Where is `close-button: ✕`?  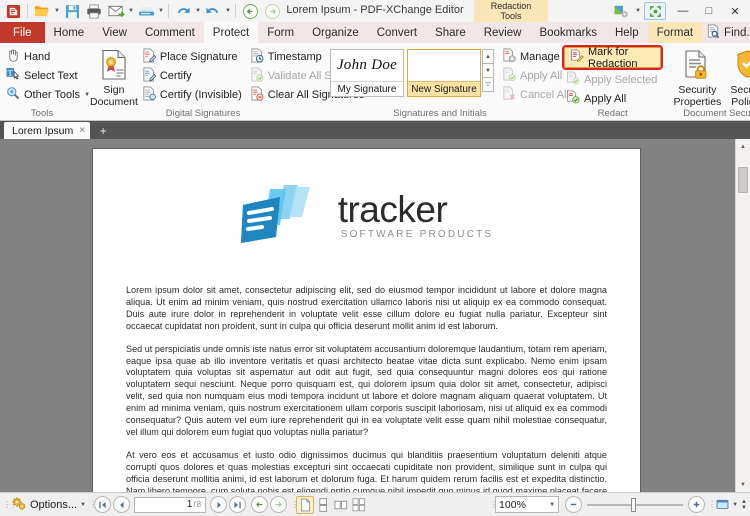
close-button: ✕ is located at coordinates (735, 11).